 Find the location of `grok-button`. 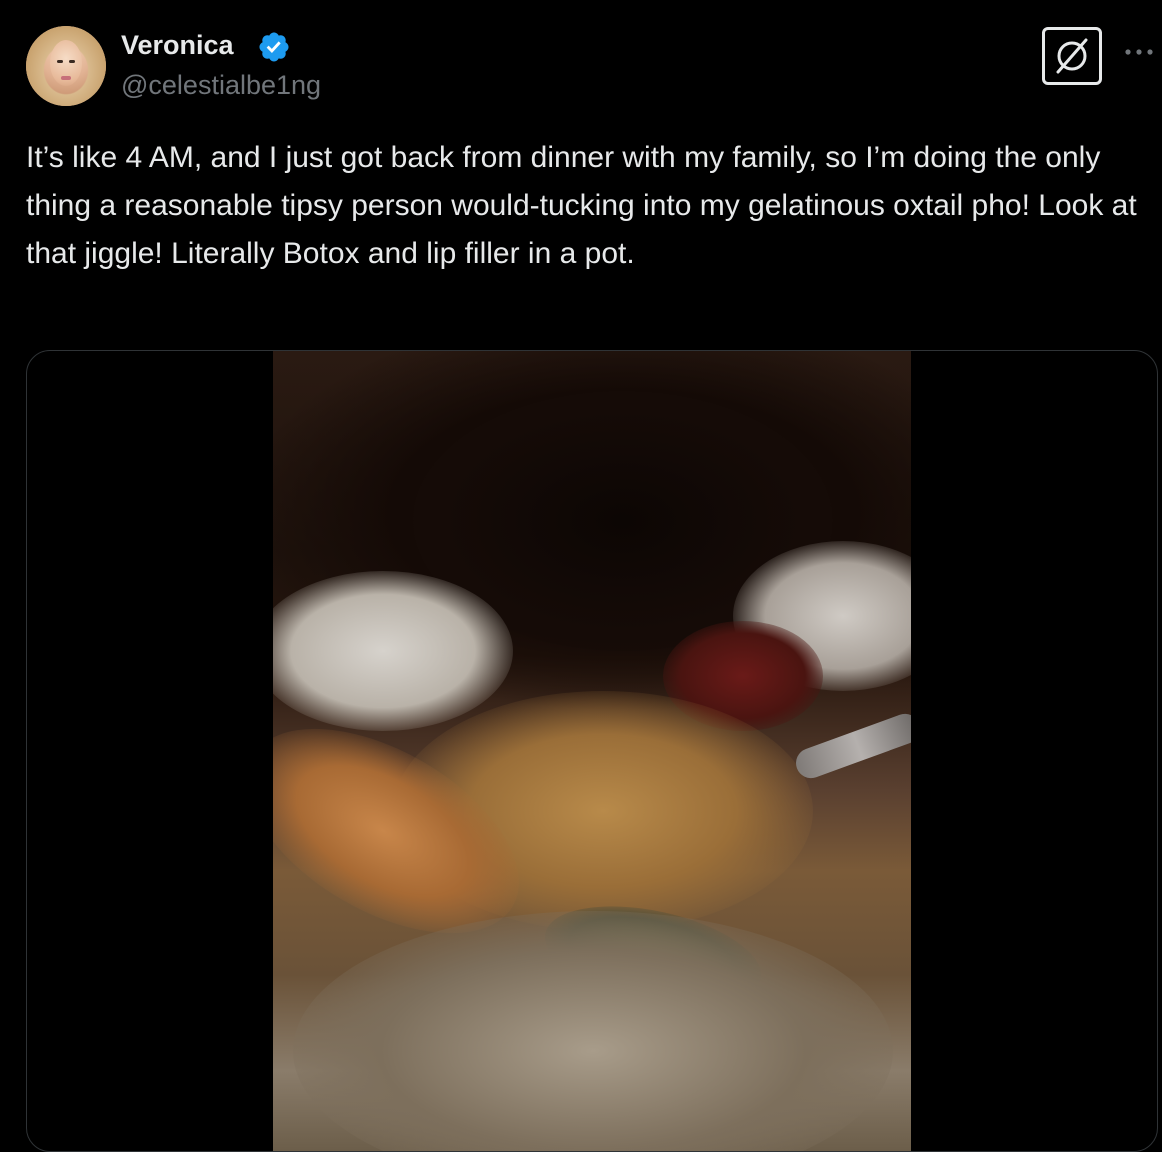

grok-button is located at coordinates (1072, 56).